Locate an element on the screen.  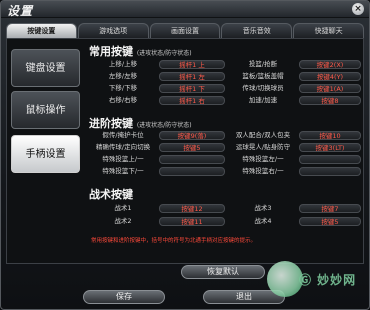
binding-key-field: 按键9(落) is located at coordinates (192, 135).